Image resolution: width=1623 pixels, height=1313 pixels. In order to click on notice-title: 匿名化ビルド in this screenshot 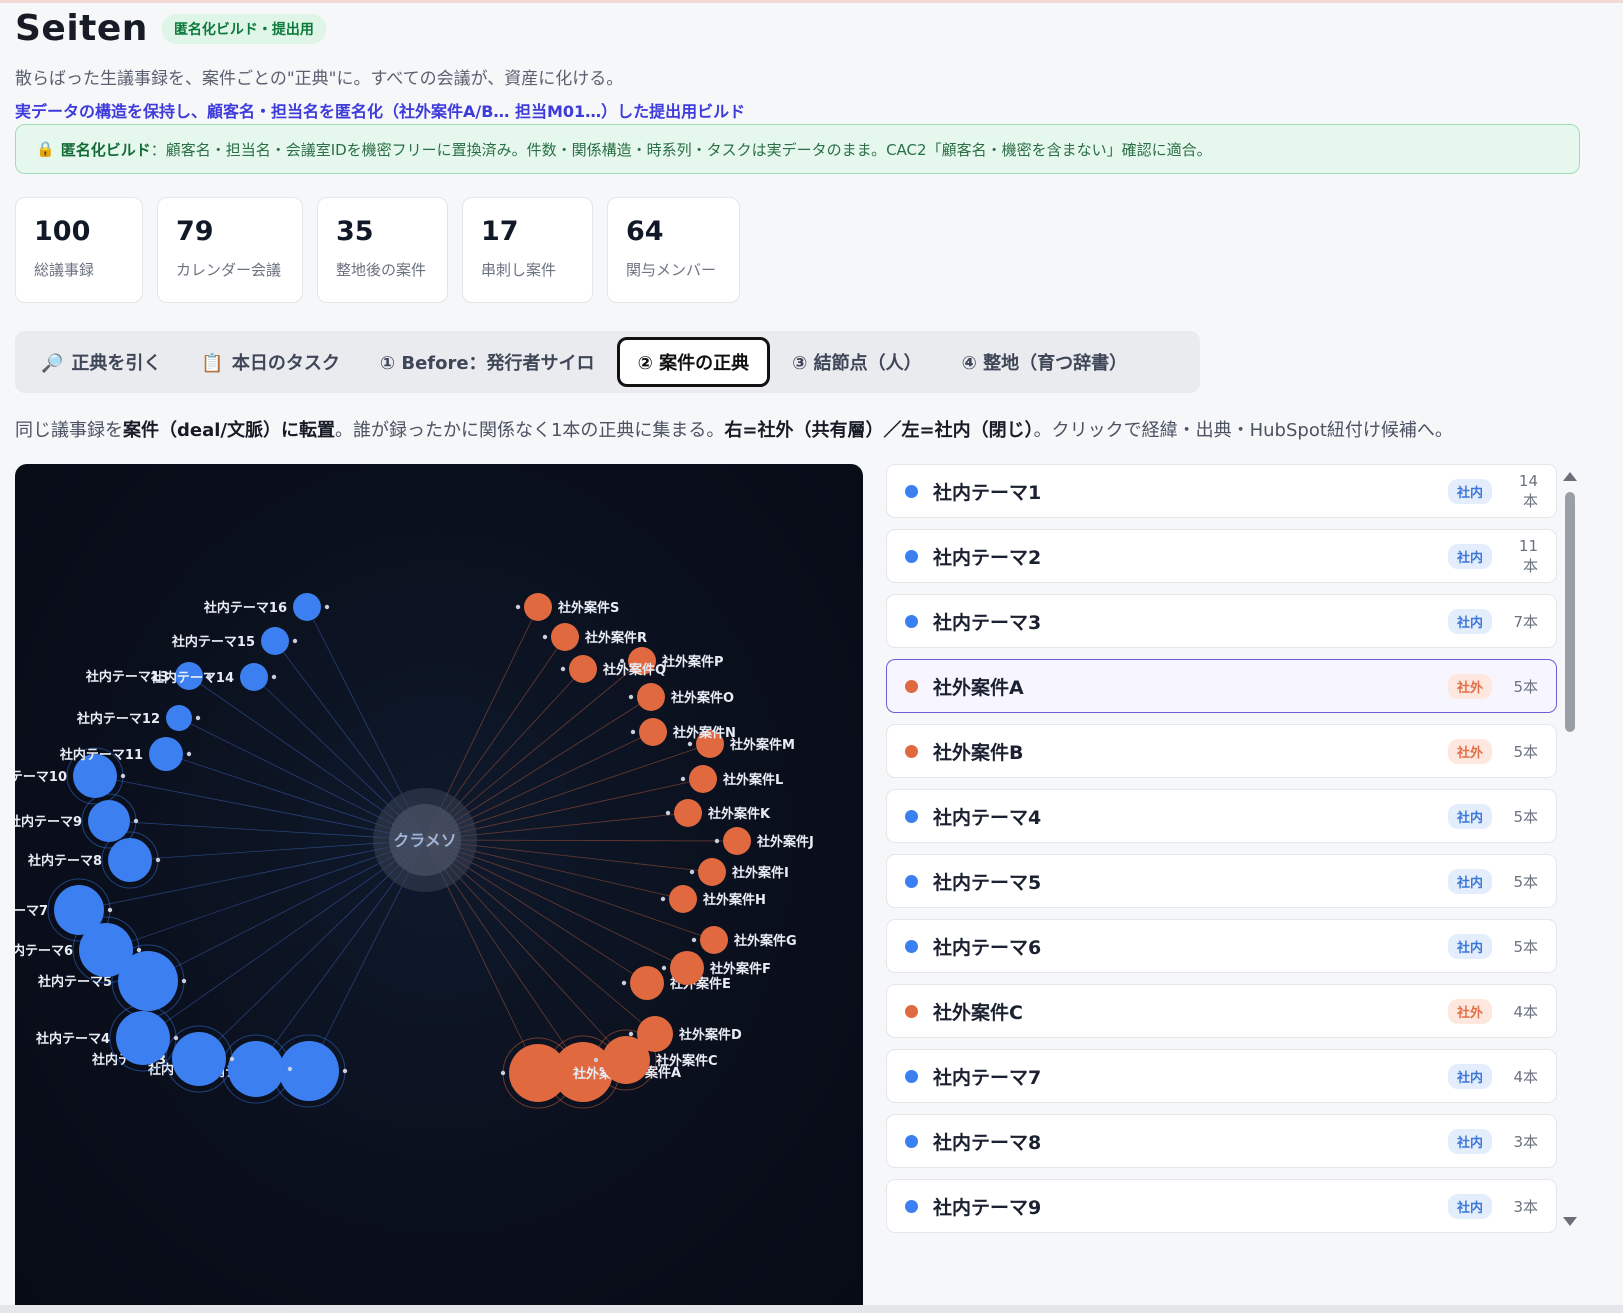, I will do `click(105, 149)`.